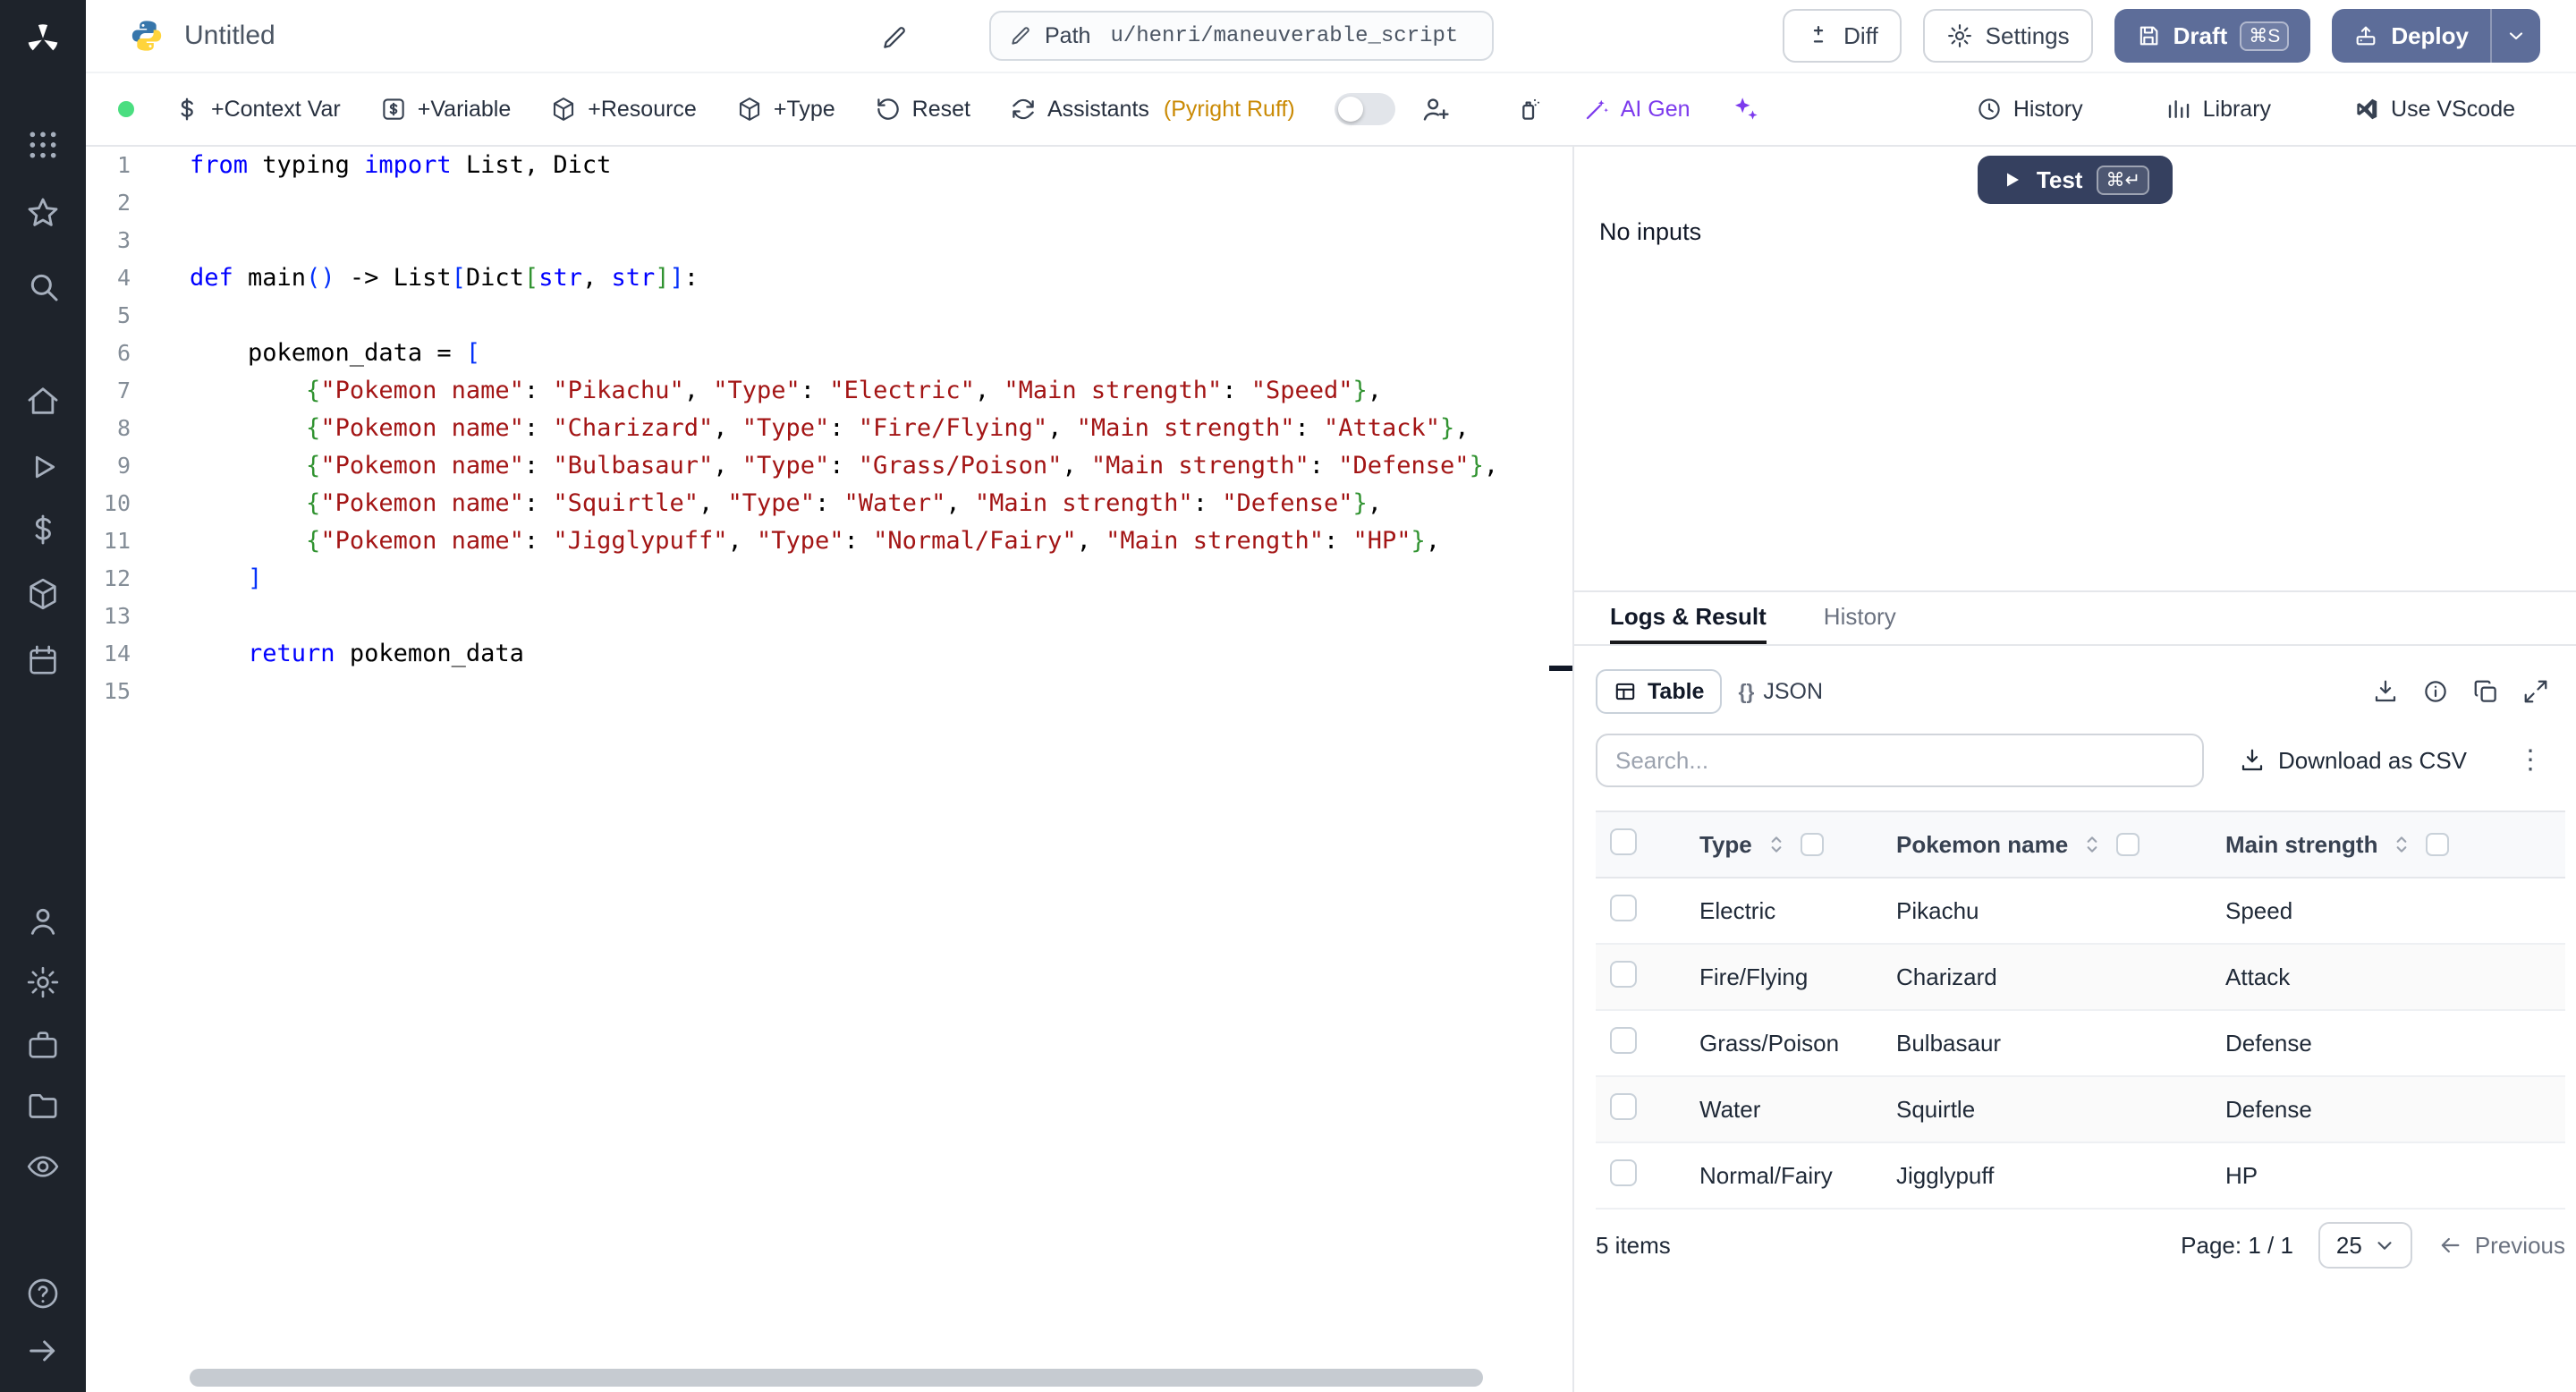 This screenshot has width=2576, height=1392. I want to click on page-size-value: 25, so click(2348, 1245).